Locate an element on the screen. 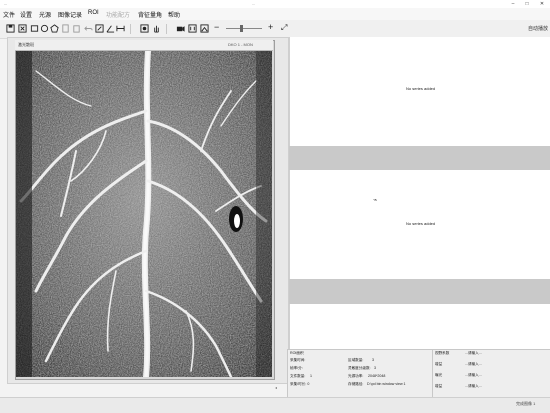 The width and height of the screenshot is (550, 413). status-text: 完成图像 1 is located at coordinates (526, 403).